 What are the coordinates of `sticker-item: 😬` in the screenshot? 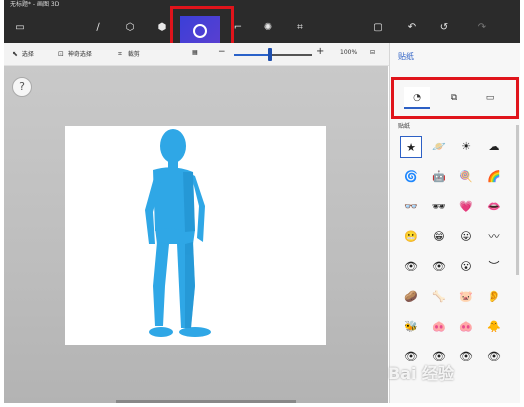 It's located at (411, 237).